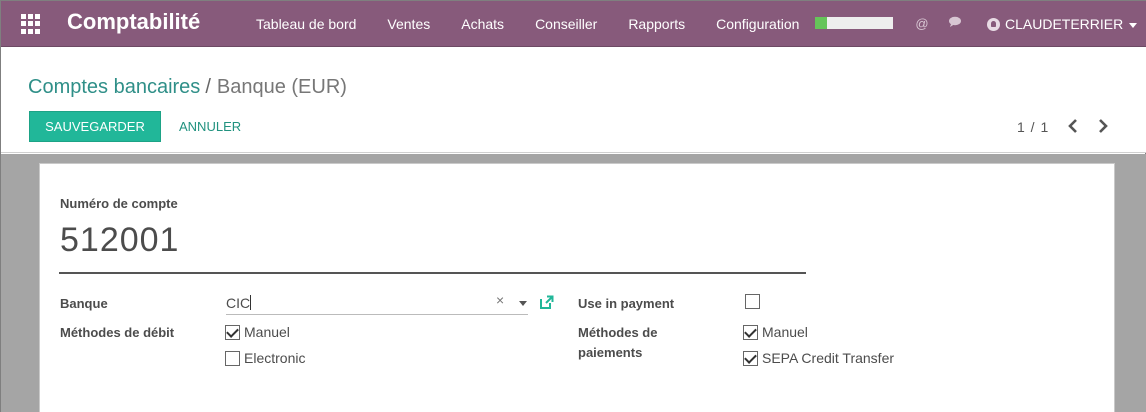  What do you see at coordinates (114, 87) in the screenshot?
I see `breadcrumb-parent-link: Comptes bancaires` at bounding box center [114, 87].